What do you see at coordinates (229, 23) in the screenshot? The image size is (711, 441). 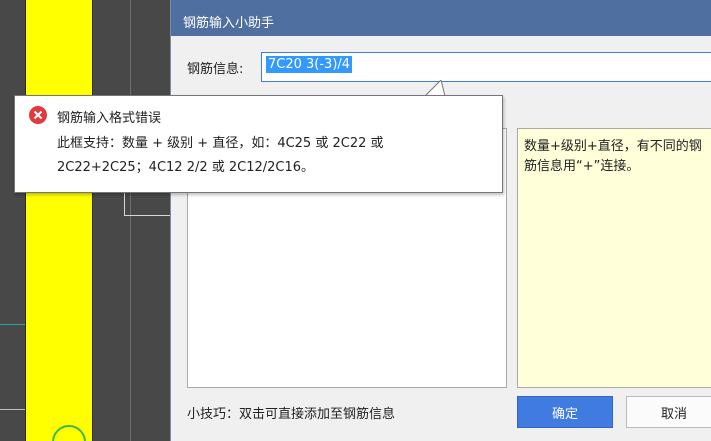 I see `dialog-title: 钢筋输入小助手` at bounding box center [229, 23].